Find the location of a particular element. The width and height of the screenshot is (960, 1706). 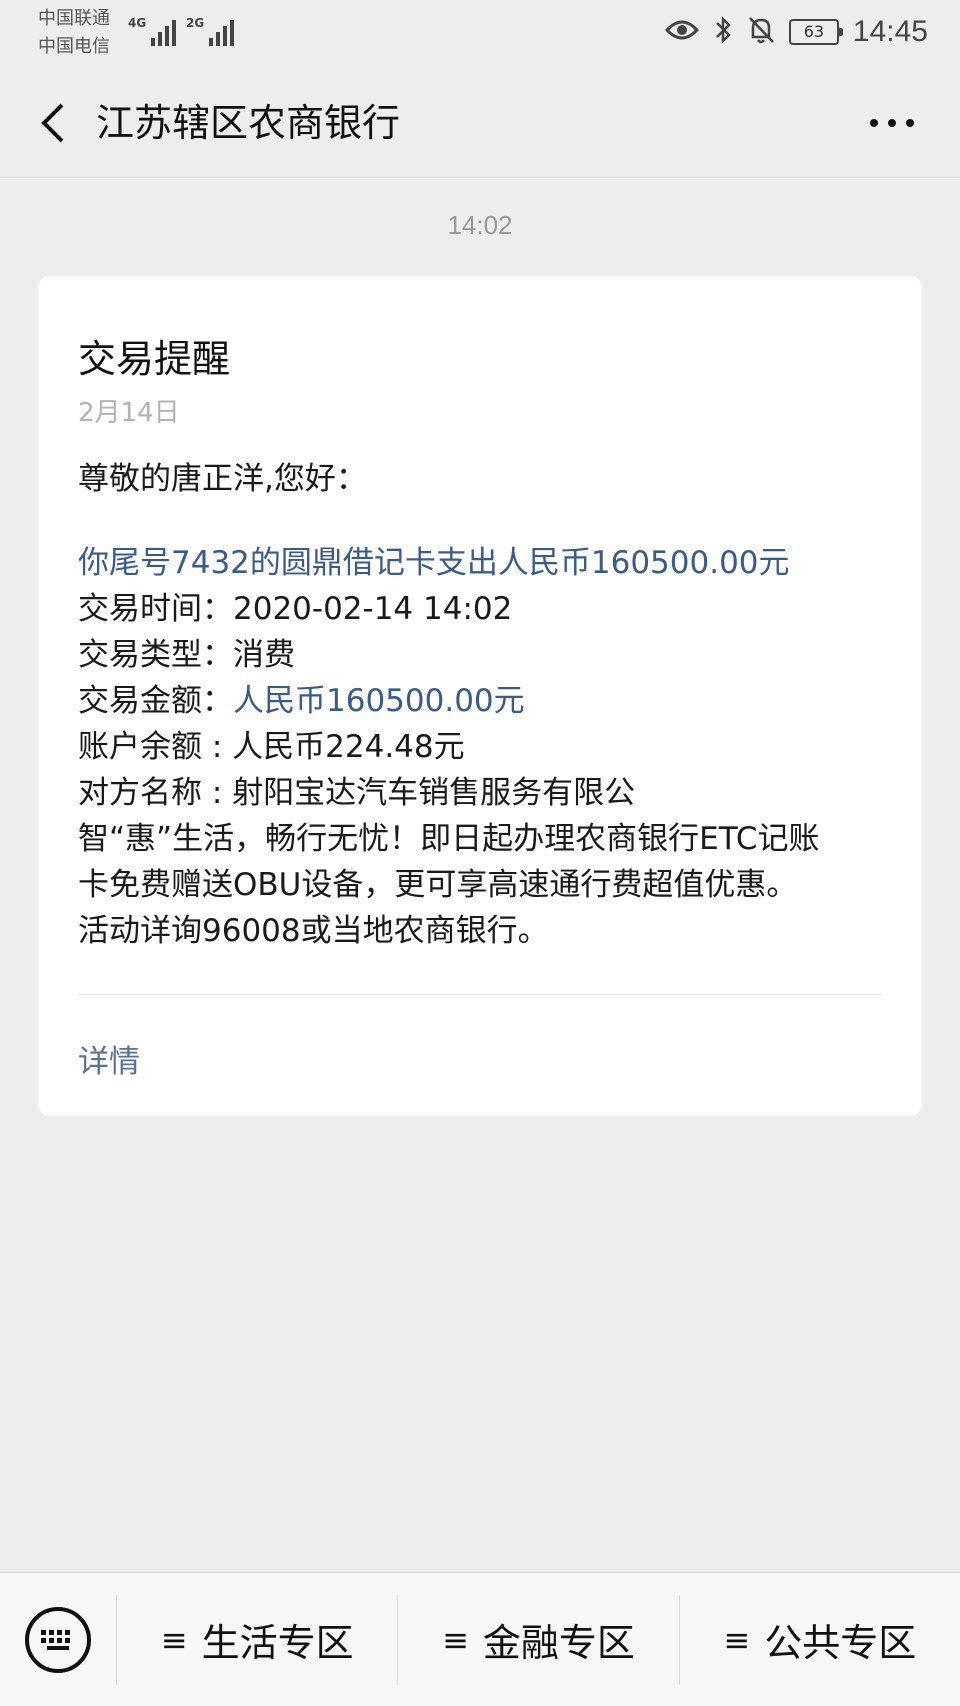

balance-value: 人民币224.48元 is located at coordinates (348, 747).